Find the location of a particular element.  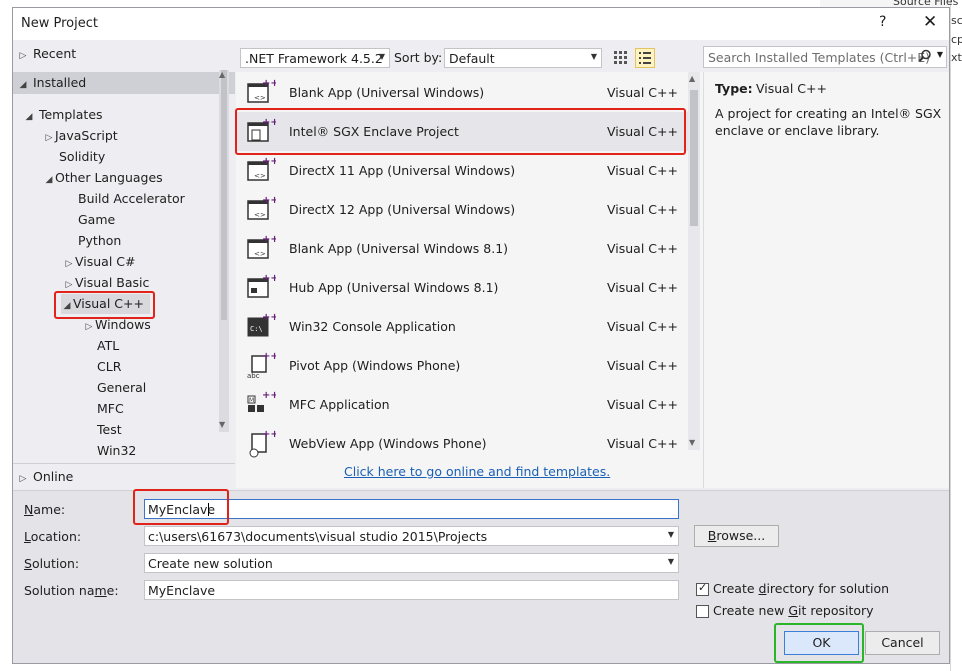

template-item: abc ++ Pivot App (Windows Phone) Visual C++ is located at coordinates (462, 365).